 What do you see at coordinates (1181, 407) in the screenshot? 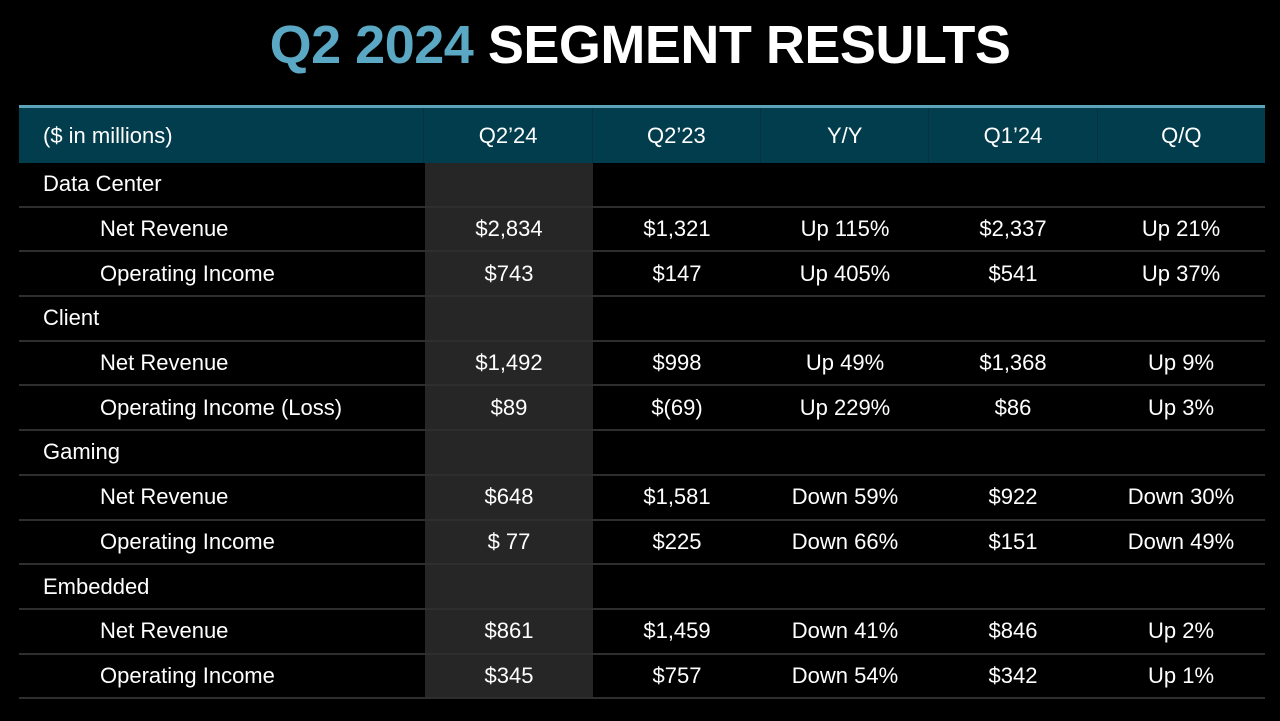
I see `table-cell: Up 3%` at bounding box center [1181, 407].